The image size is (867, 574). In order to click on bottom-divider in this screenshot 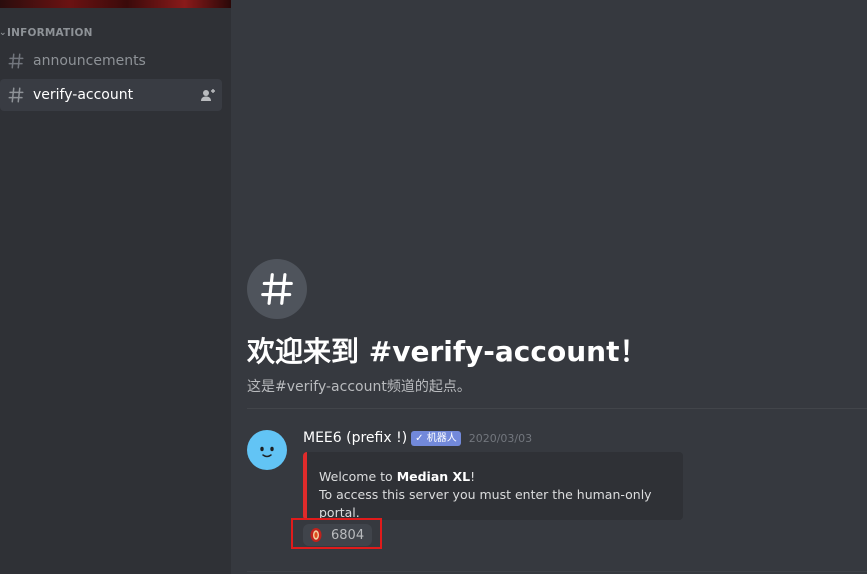, I will do `click(557, 571)`.